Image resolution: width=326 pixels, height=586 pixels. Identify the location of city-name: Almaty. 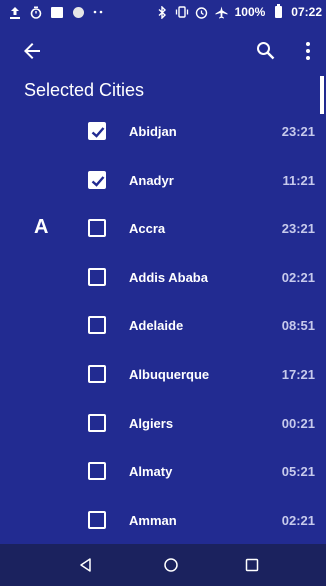
(151, 472).